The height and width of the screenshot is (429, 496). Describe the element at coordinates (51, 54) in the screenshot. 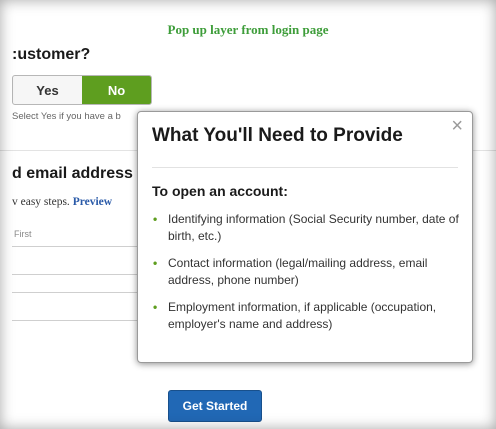

I see `customer-heading: :ustomer?` at that location.